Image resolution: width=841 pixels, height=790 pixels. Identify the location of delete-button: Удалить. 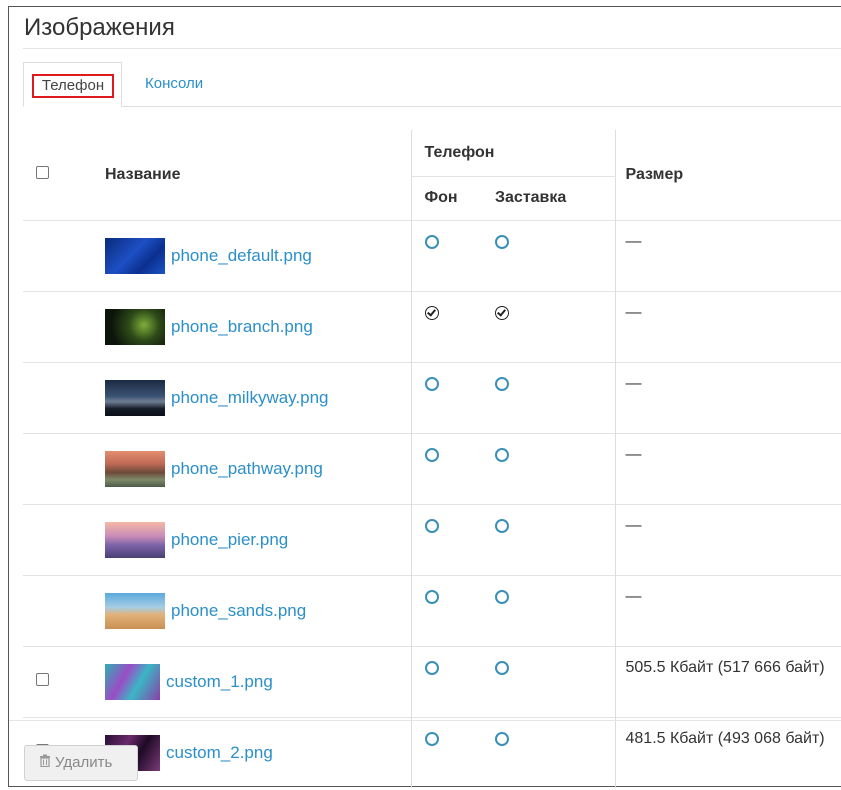
(81, 763).